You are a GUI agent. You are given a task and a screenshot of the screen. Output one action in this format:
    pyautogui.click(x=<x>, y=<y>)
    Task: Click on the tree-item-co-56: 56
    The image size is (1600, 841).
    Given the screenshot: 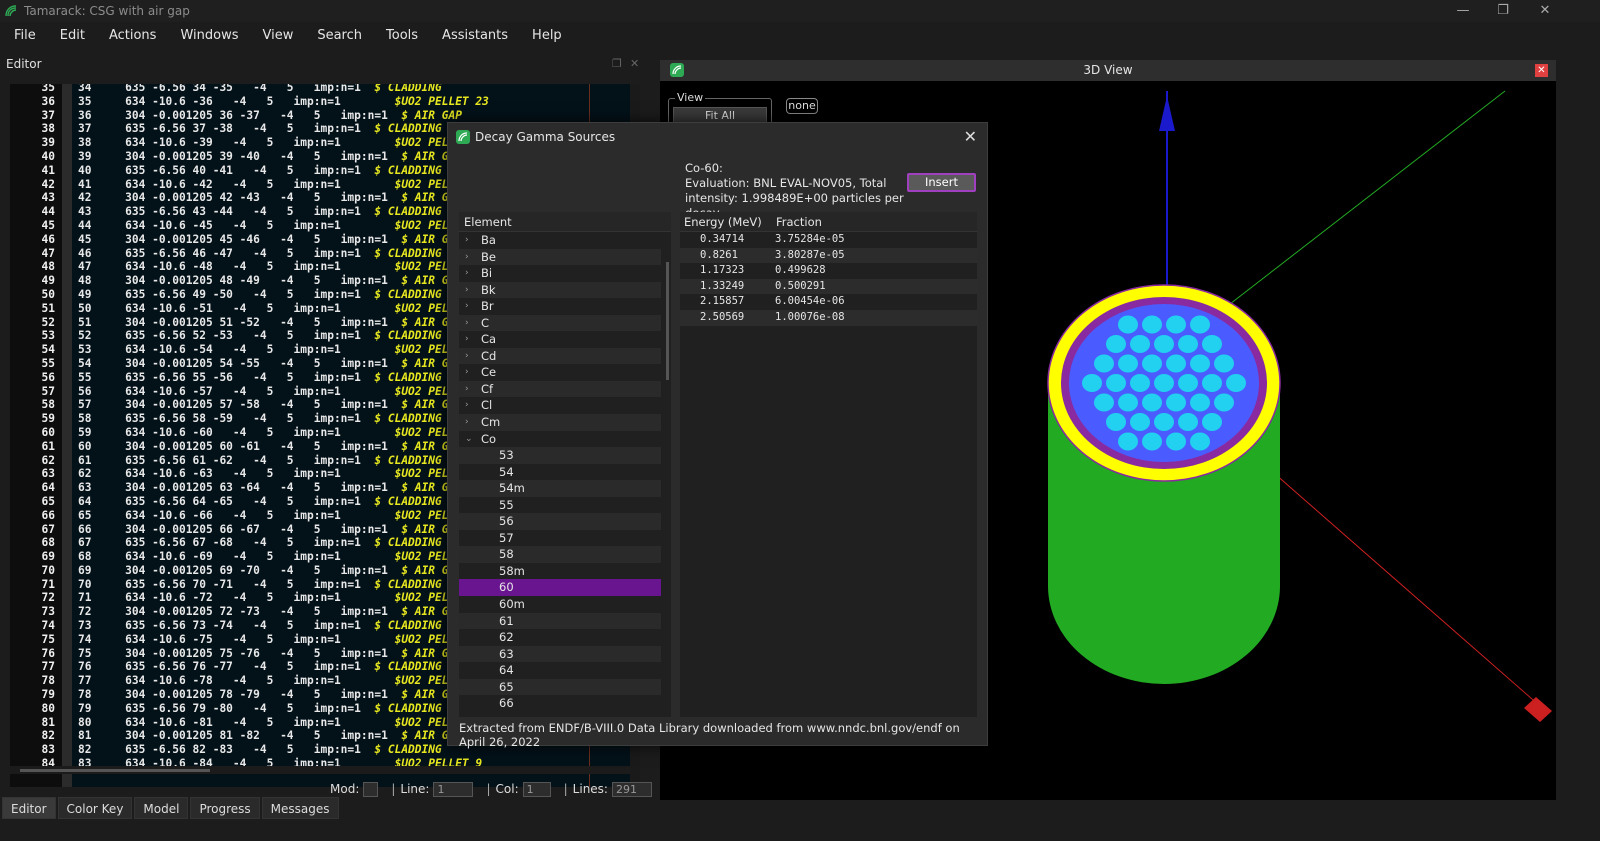 What is the action you would take?
    pyautogui.click(x=560, y=521)
    